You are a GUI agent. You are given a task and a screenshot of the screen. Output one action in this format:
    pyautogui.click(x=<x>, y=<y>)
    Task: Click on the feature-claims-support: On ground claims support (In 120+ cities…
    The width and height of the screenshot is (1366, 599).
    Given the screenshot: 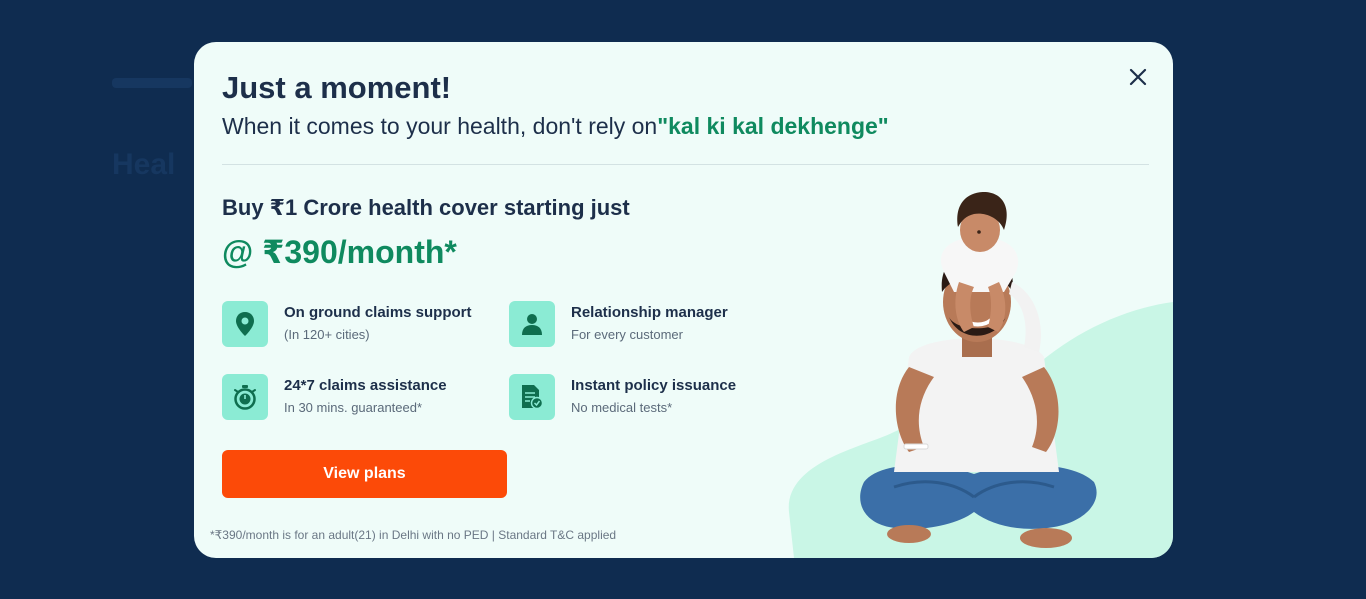 What is the action you would take?
    pyautogui.click(x=357, y=325)
    